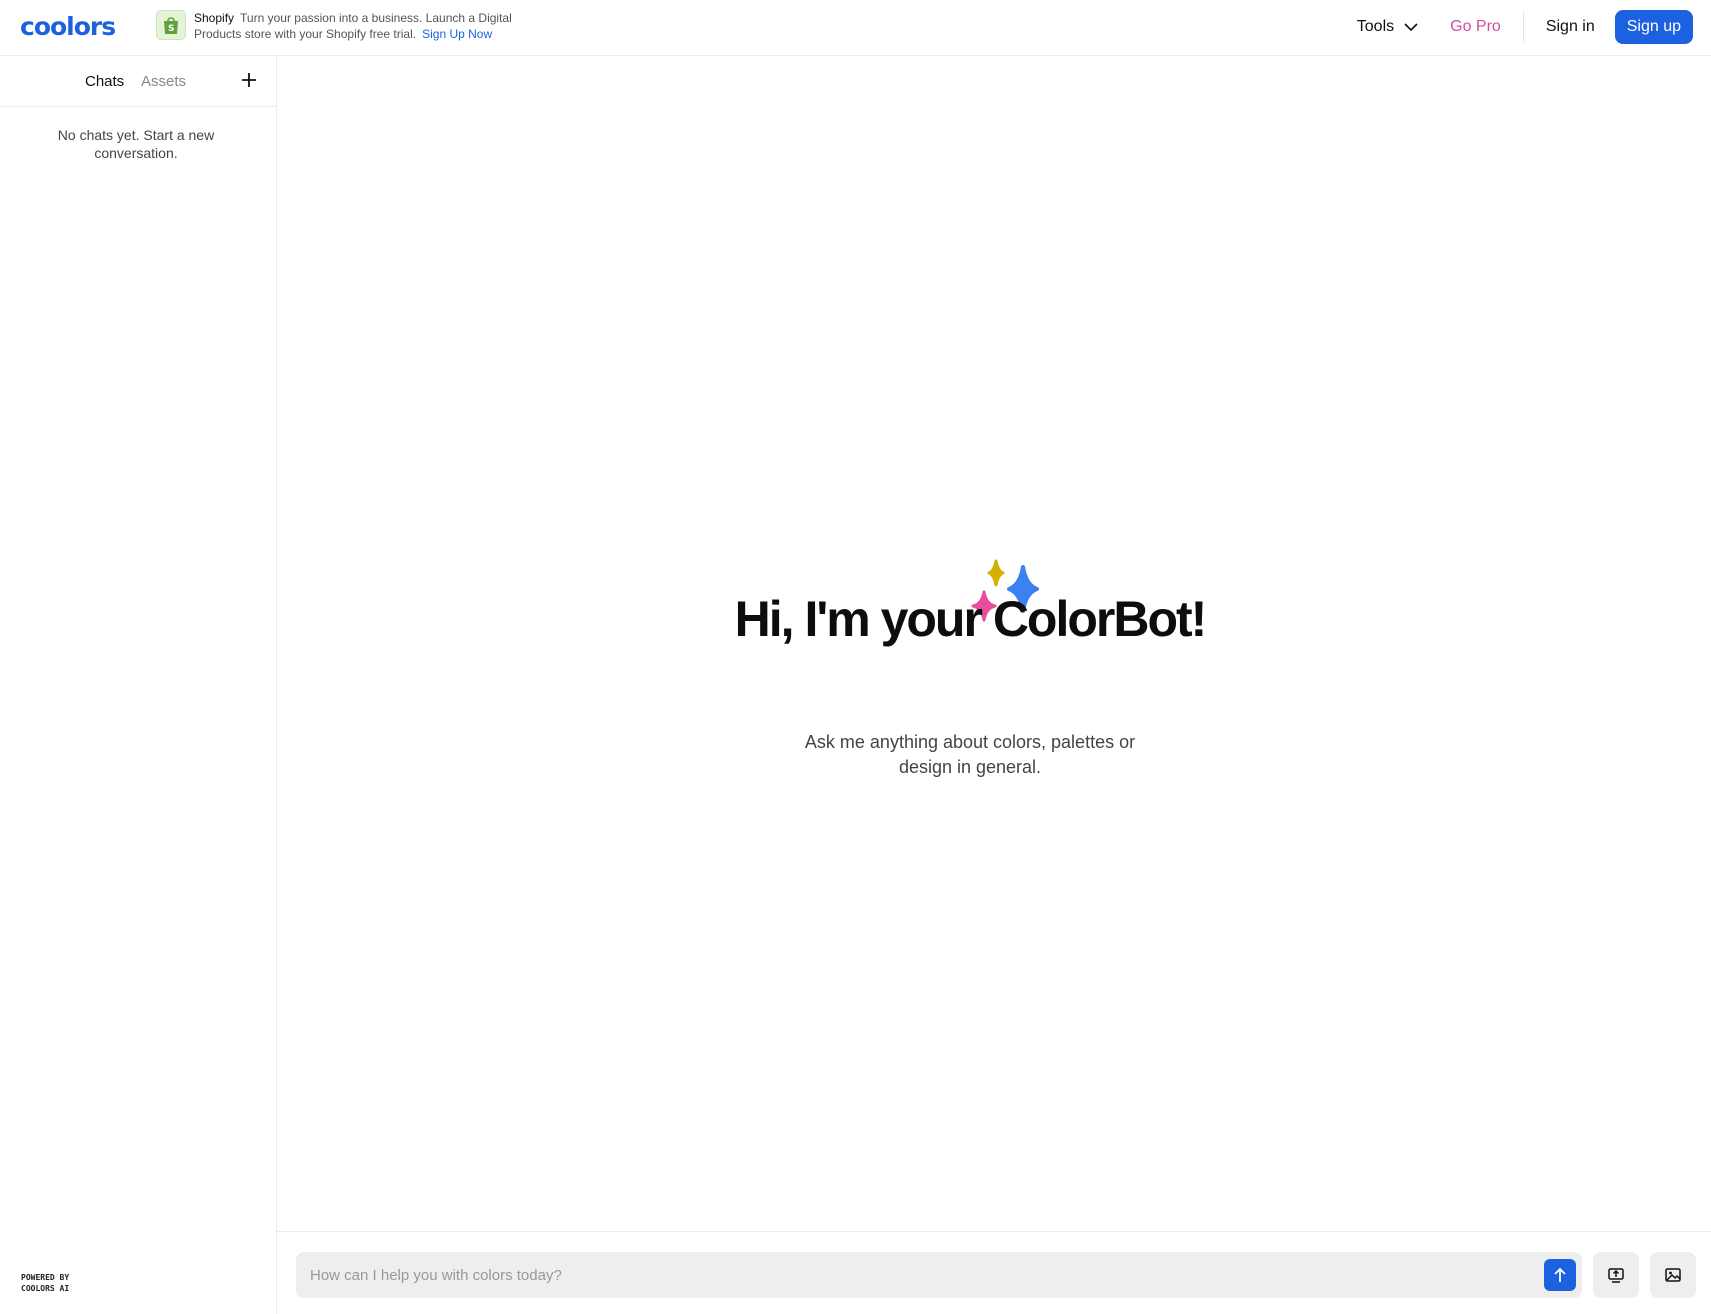  I want to click on shopify-bag-icon: S, so click(171, 25).